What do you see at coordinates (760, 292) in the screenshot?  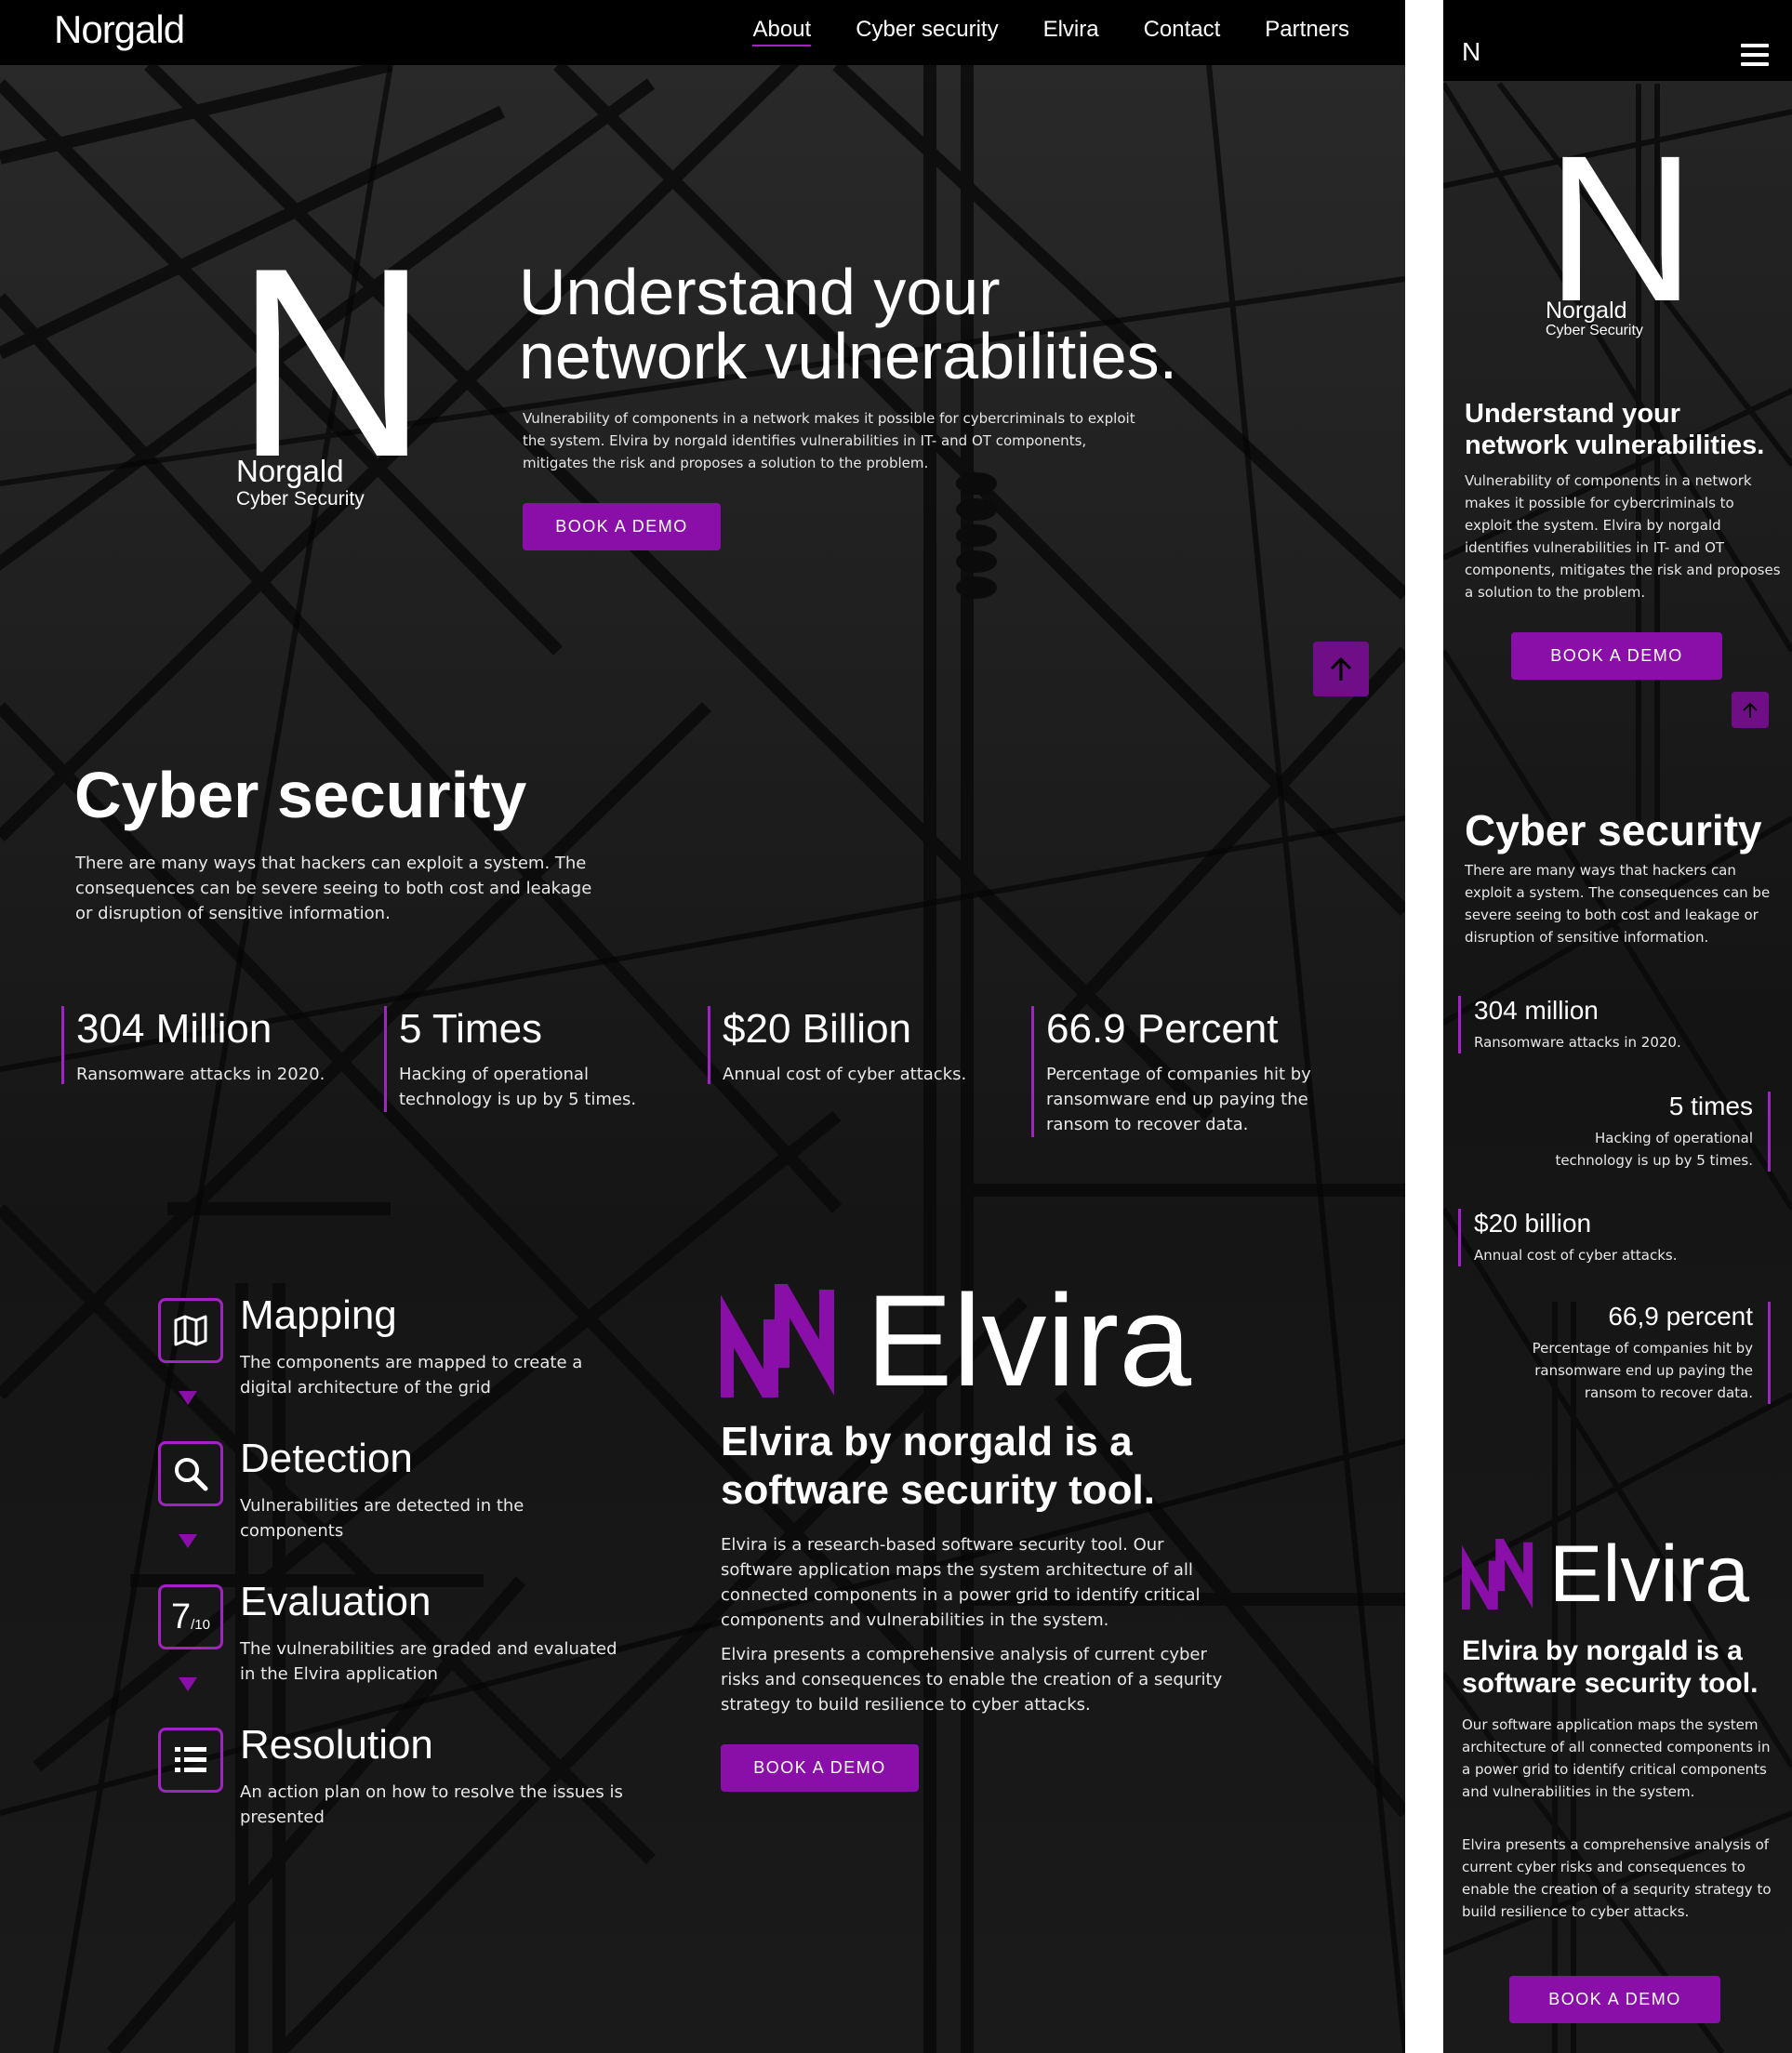 I see `hero-title-line-1: Understand your` at bounding box center [760, 292].